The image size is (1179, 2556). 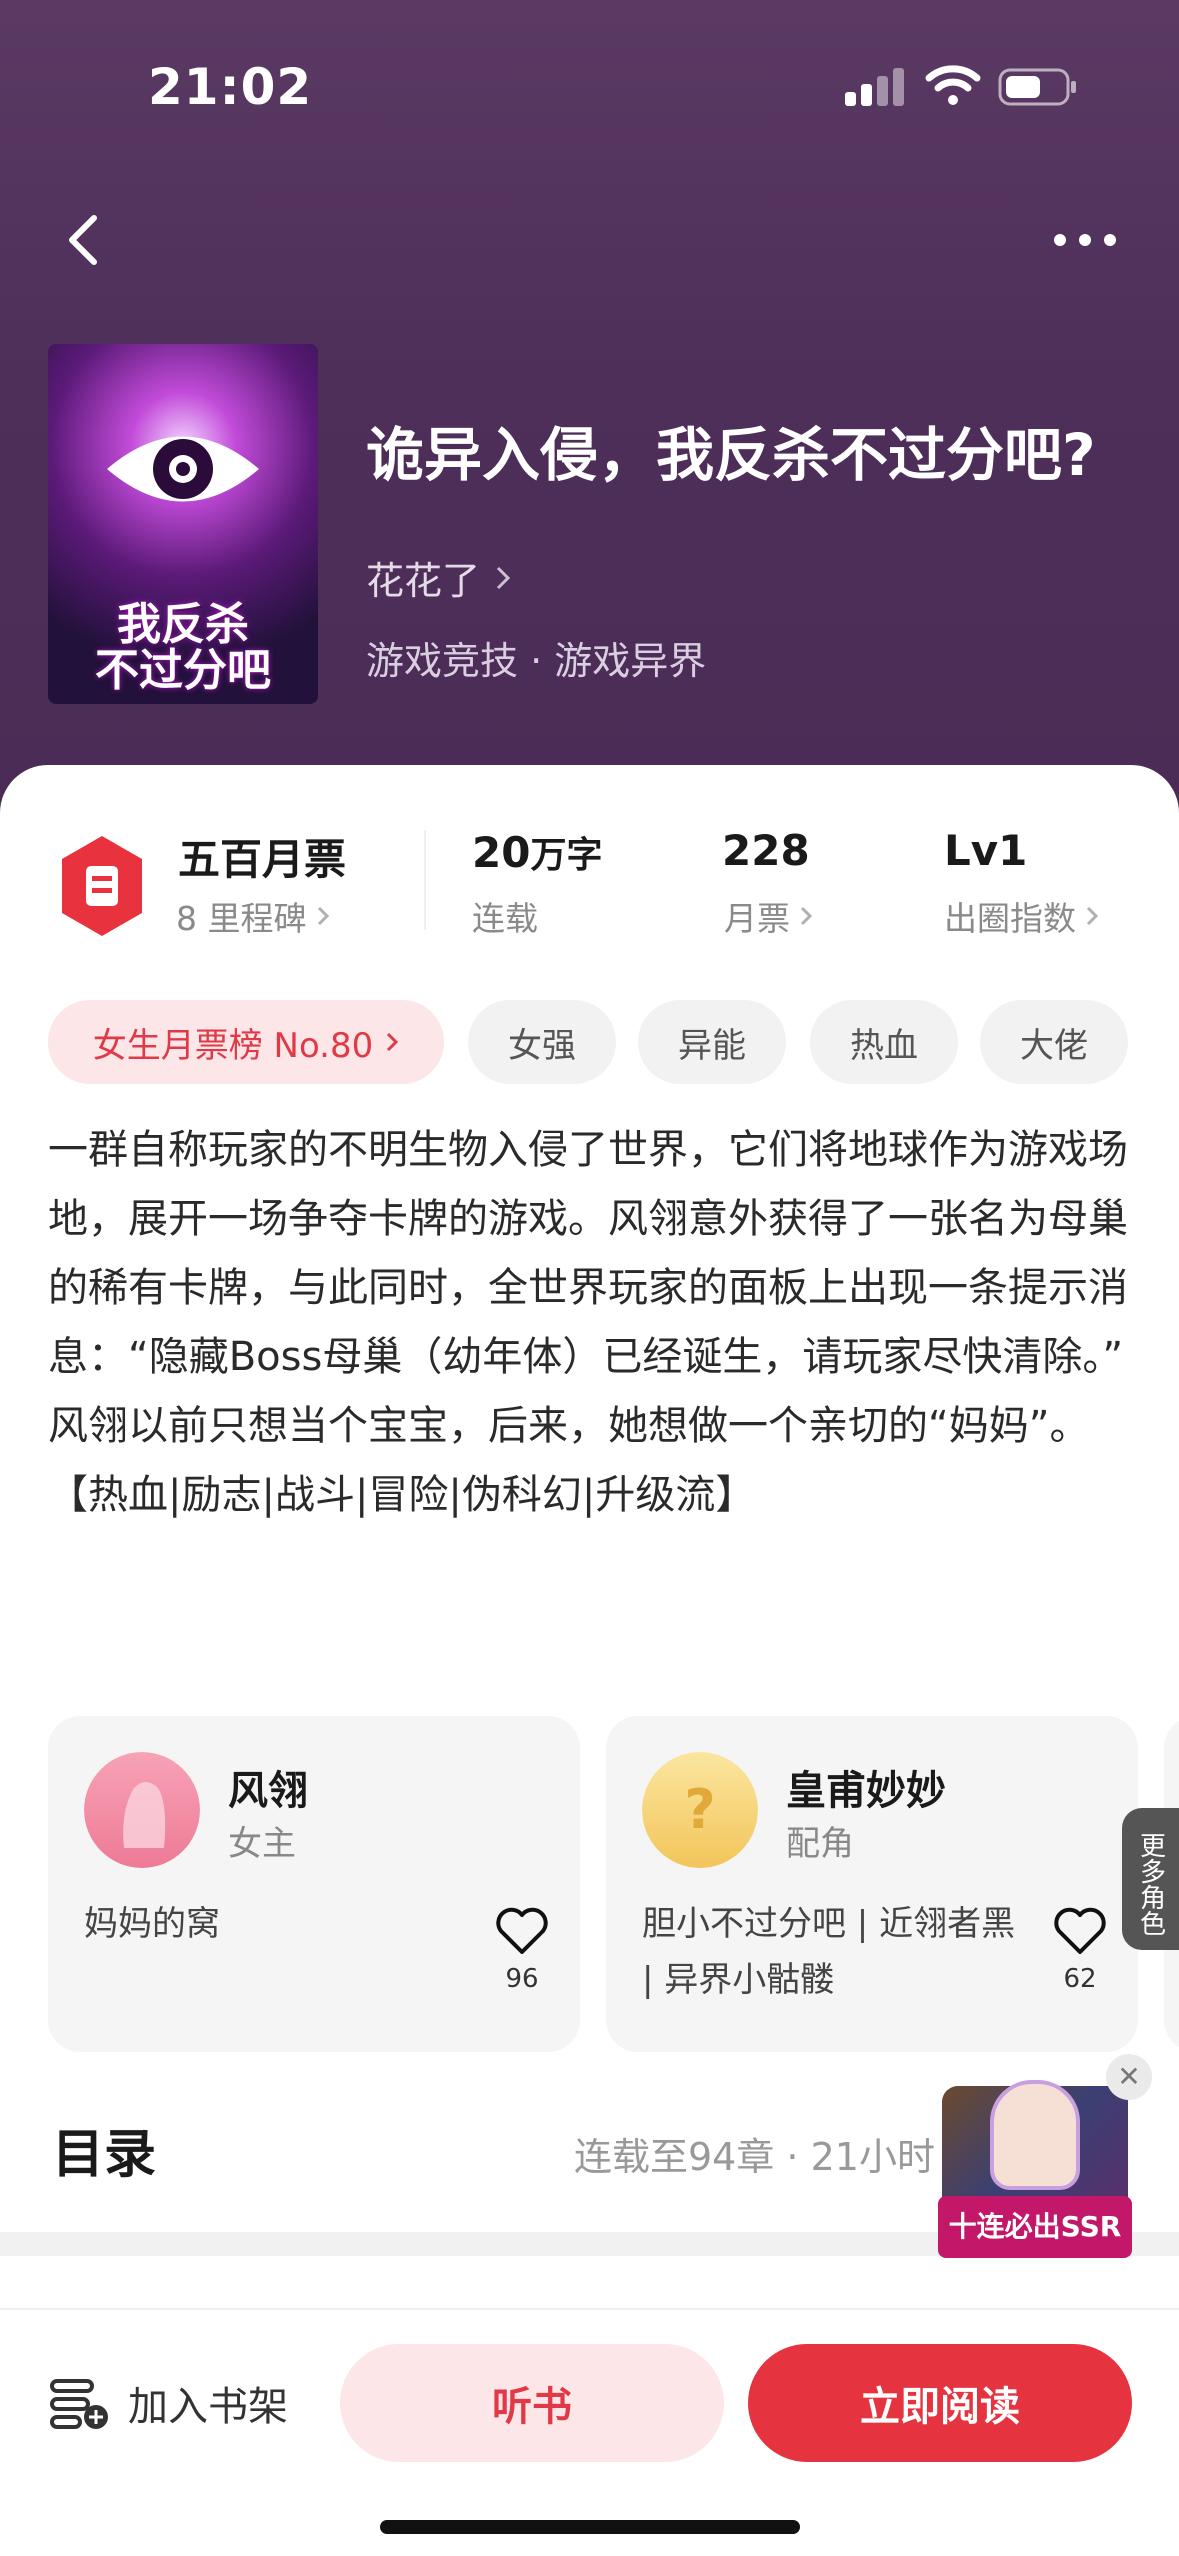 What do you see at coordinates (1129, 2077) in the screenshot?
I see `close-icon: ✕` at bounding box center [1129, 2077].